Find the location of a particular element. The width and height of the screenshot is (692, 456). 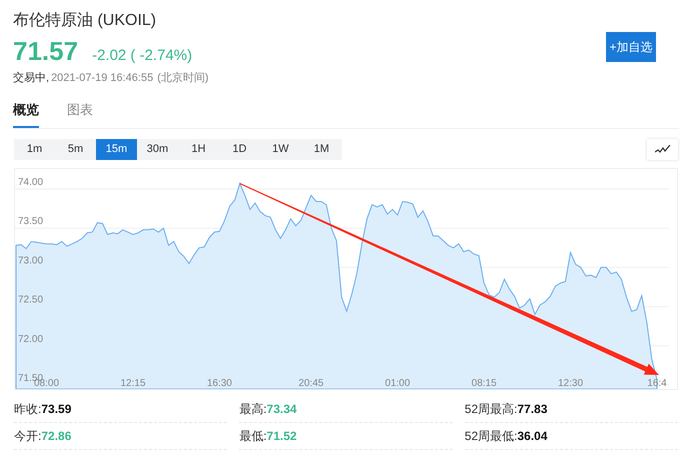

timestamp: 2021-07-19 16:46:55 is located at coordinates (102, 78).